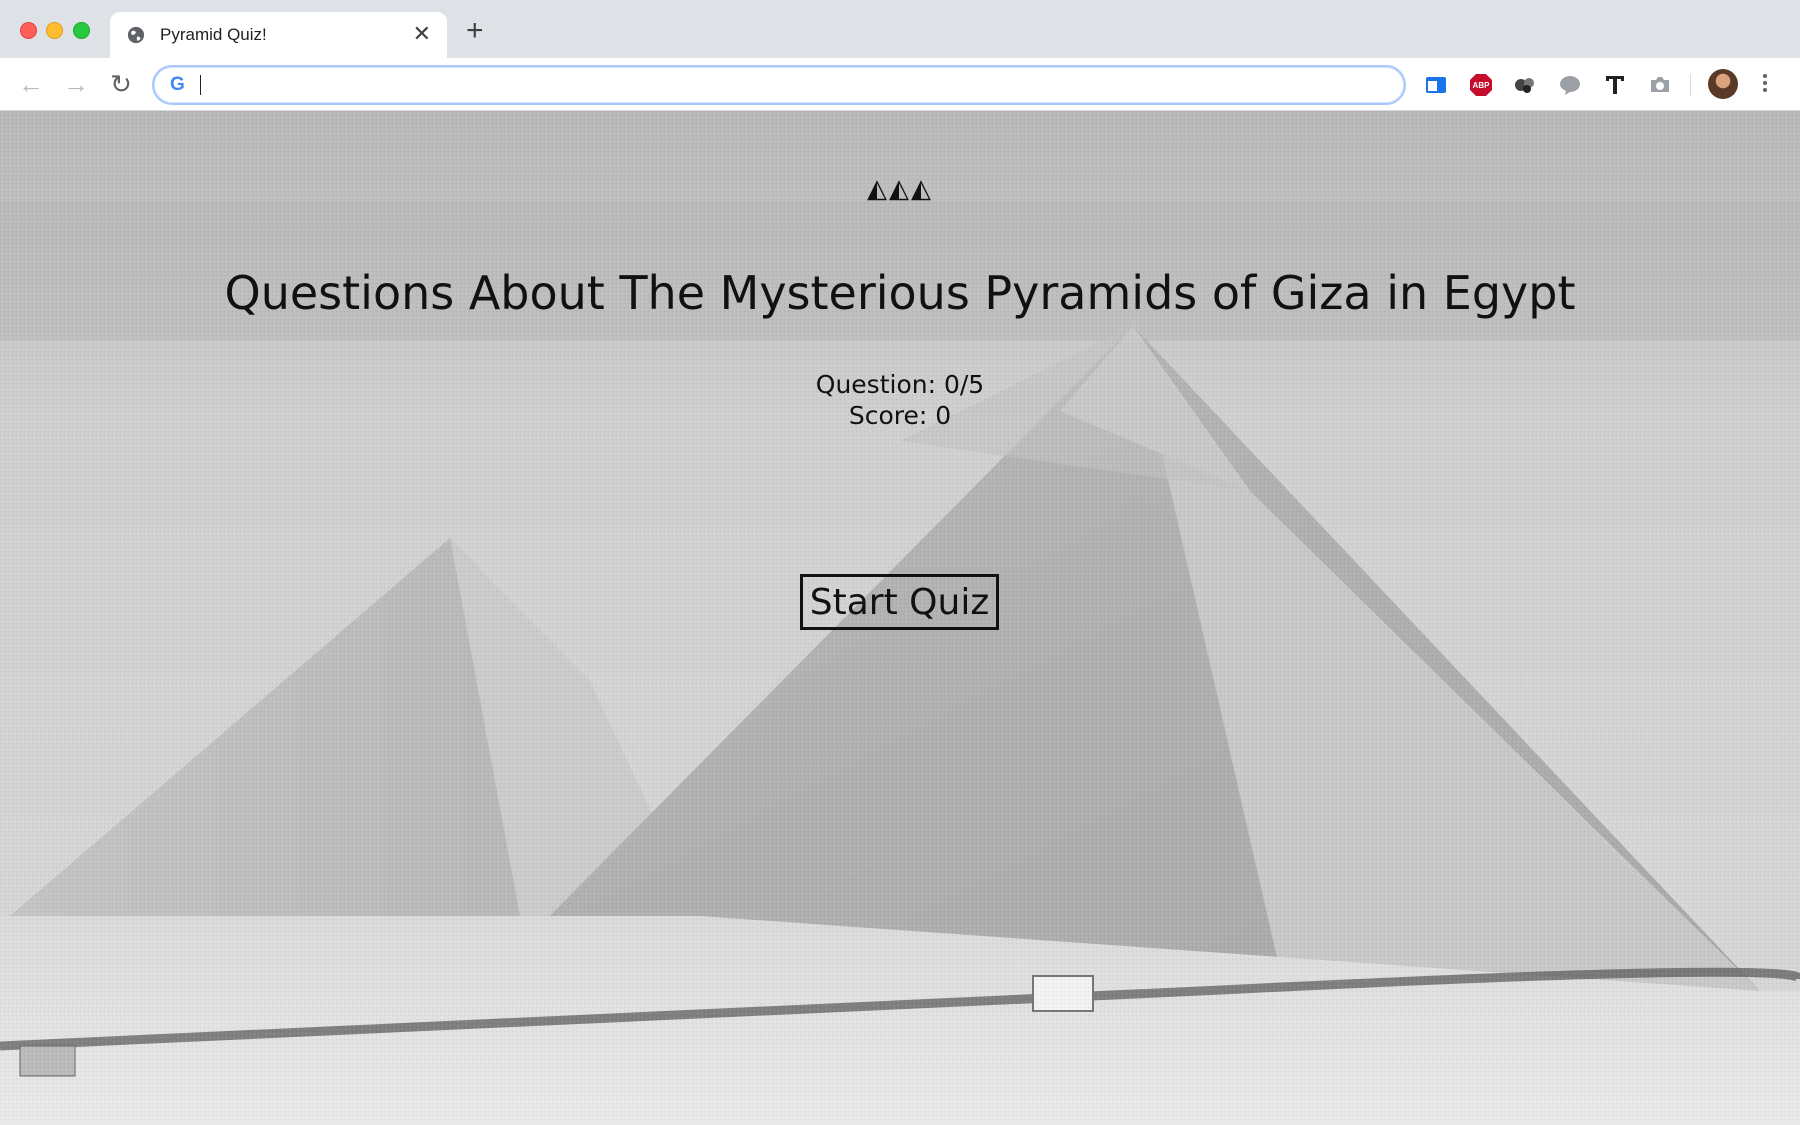 This screenshot has height=1125, width=1800. What do you see at coordinates (177, 84) in the screenshot?
I see `google-logo-icon: G` at bounding box center [177, 84].